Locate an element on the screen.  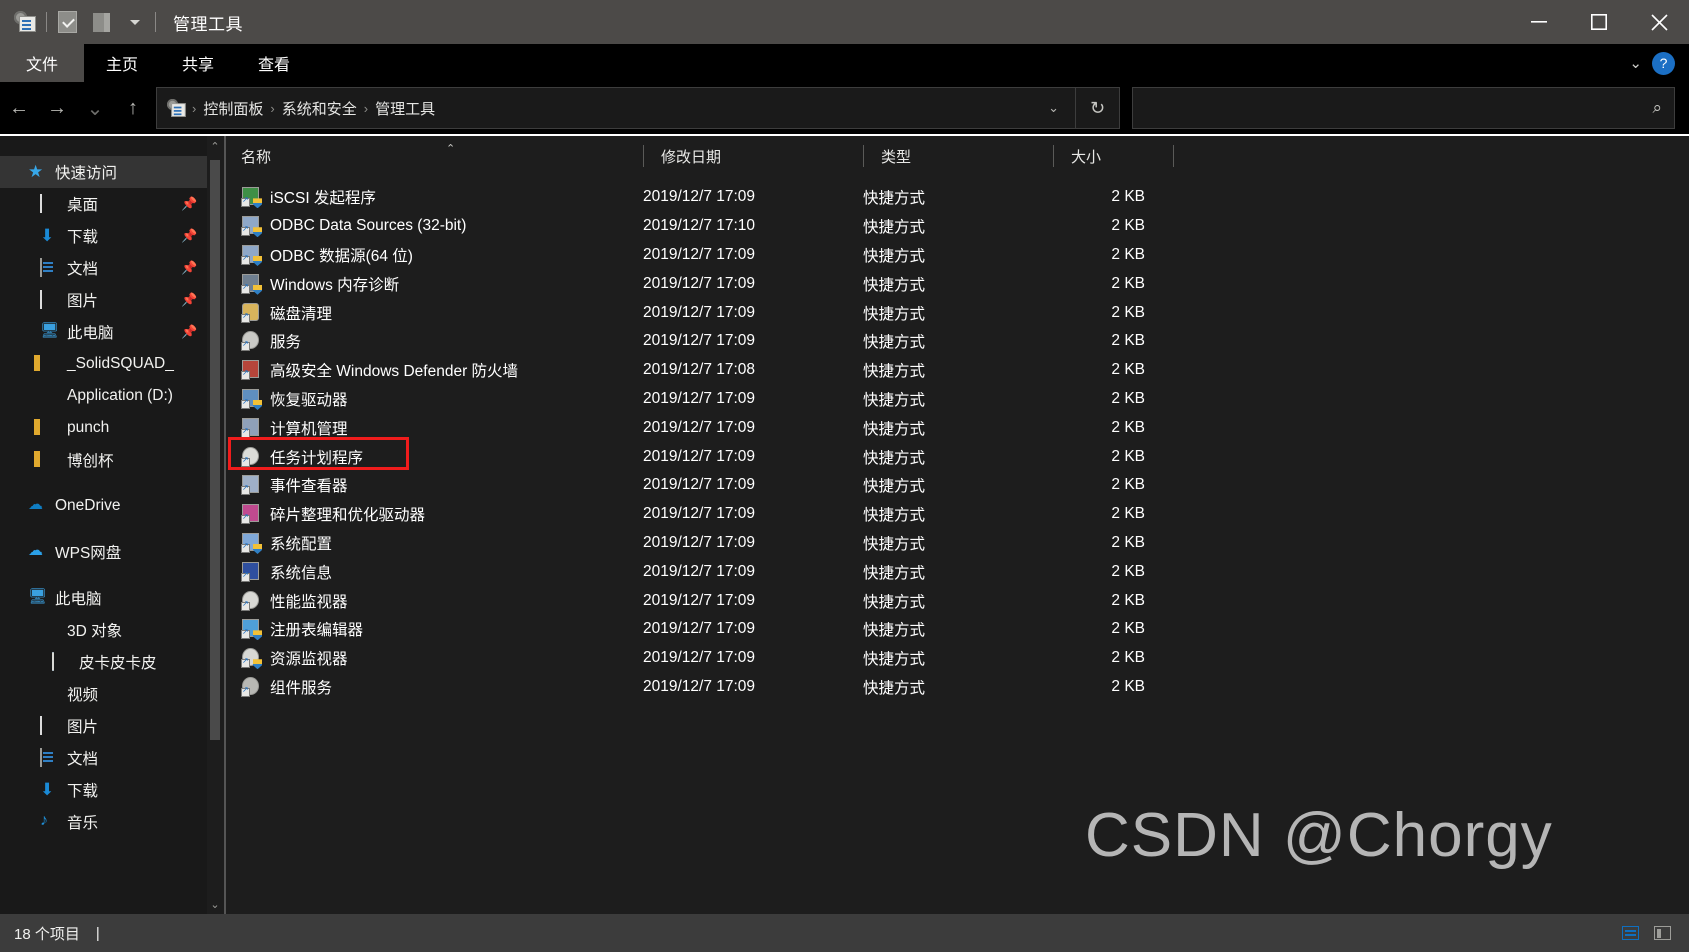
up-button: ↑ is located at coordinates (133, 108).